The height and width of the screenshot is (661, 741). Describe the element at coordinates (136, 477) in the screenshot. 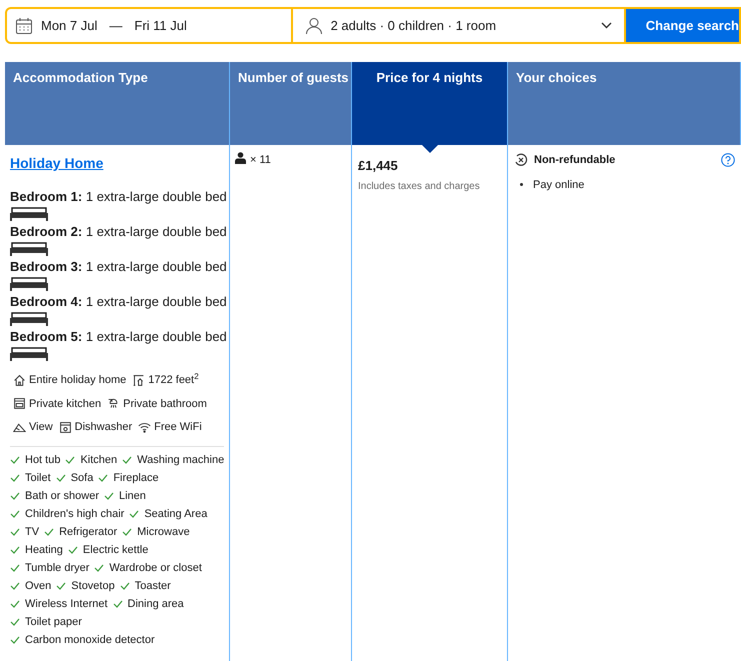

I see `amenity-label: Fireplace` at that location.